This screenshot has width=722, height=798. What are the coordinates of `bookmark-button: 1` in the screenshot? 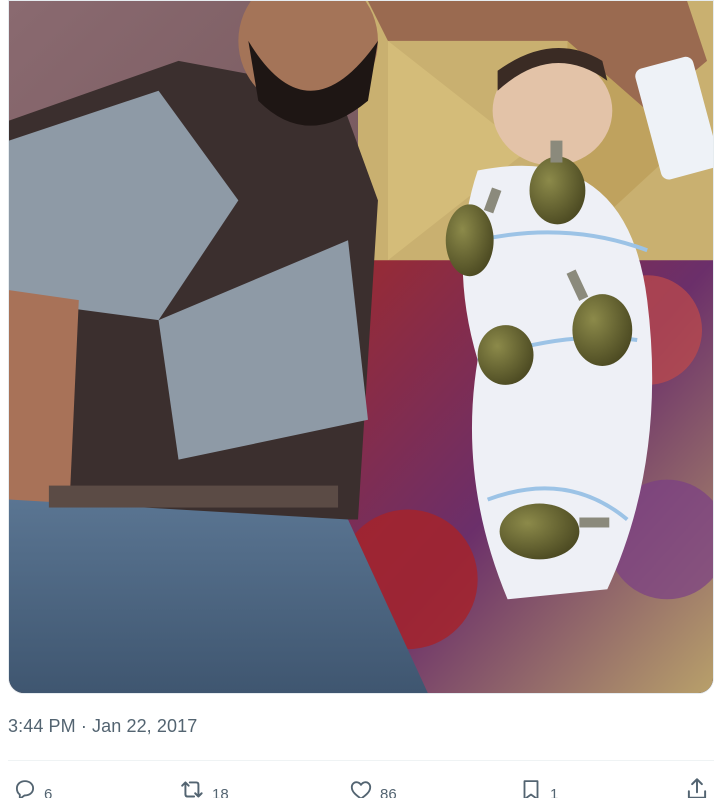 It's located at (538, 787).